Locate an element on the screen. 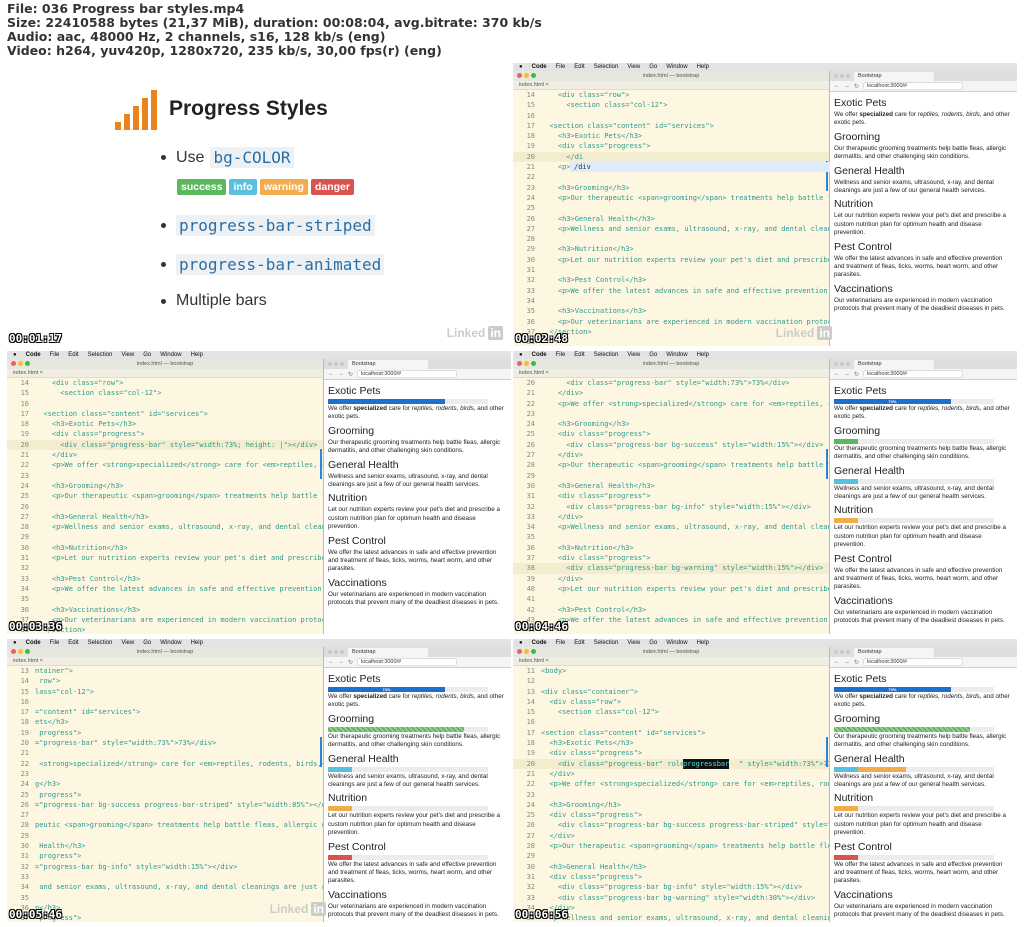 The height and width of the screenshot is (927, 1024). address-bar: localhost:3000/# is located at coordinates (913, 374).